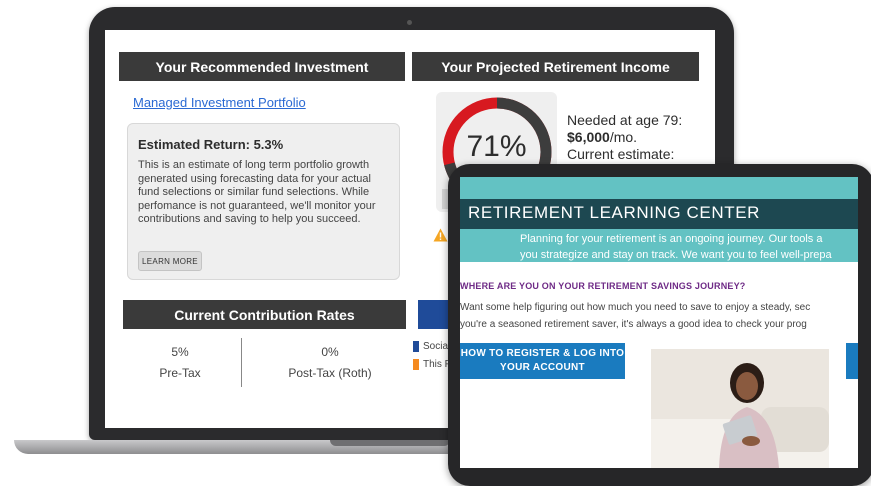 The width and height of the screenshot is (871, 486). Describe the element at coordinates (219, 102) in the screenshot. I see `managed-portfolio-link: Managed Investment Portfolio` at that location.